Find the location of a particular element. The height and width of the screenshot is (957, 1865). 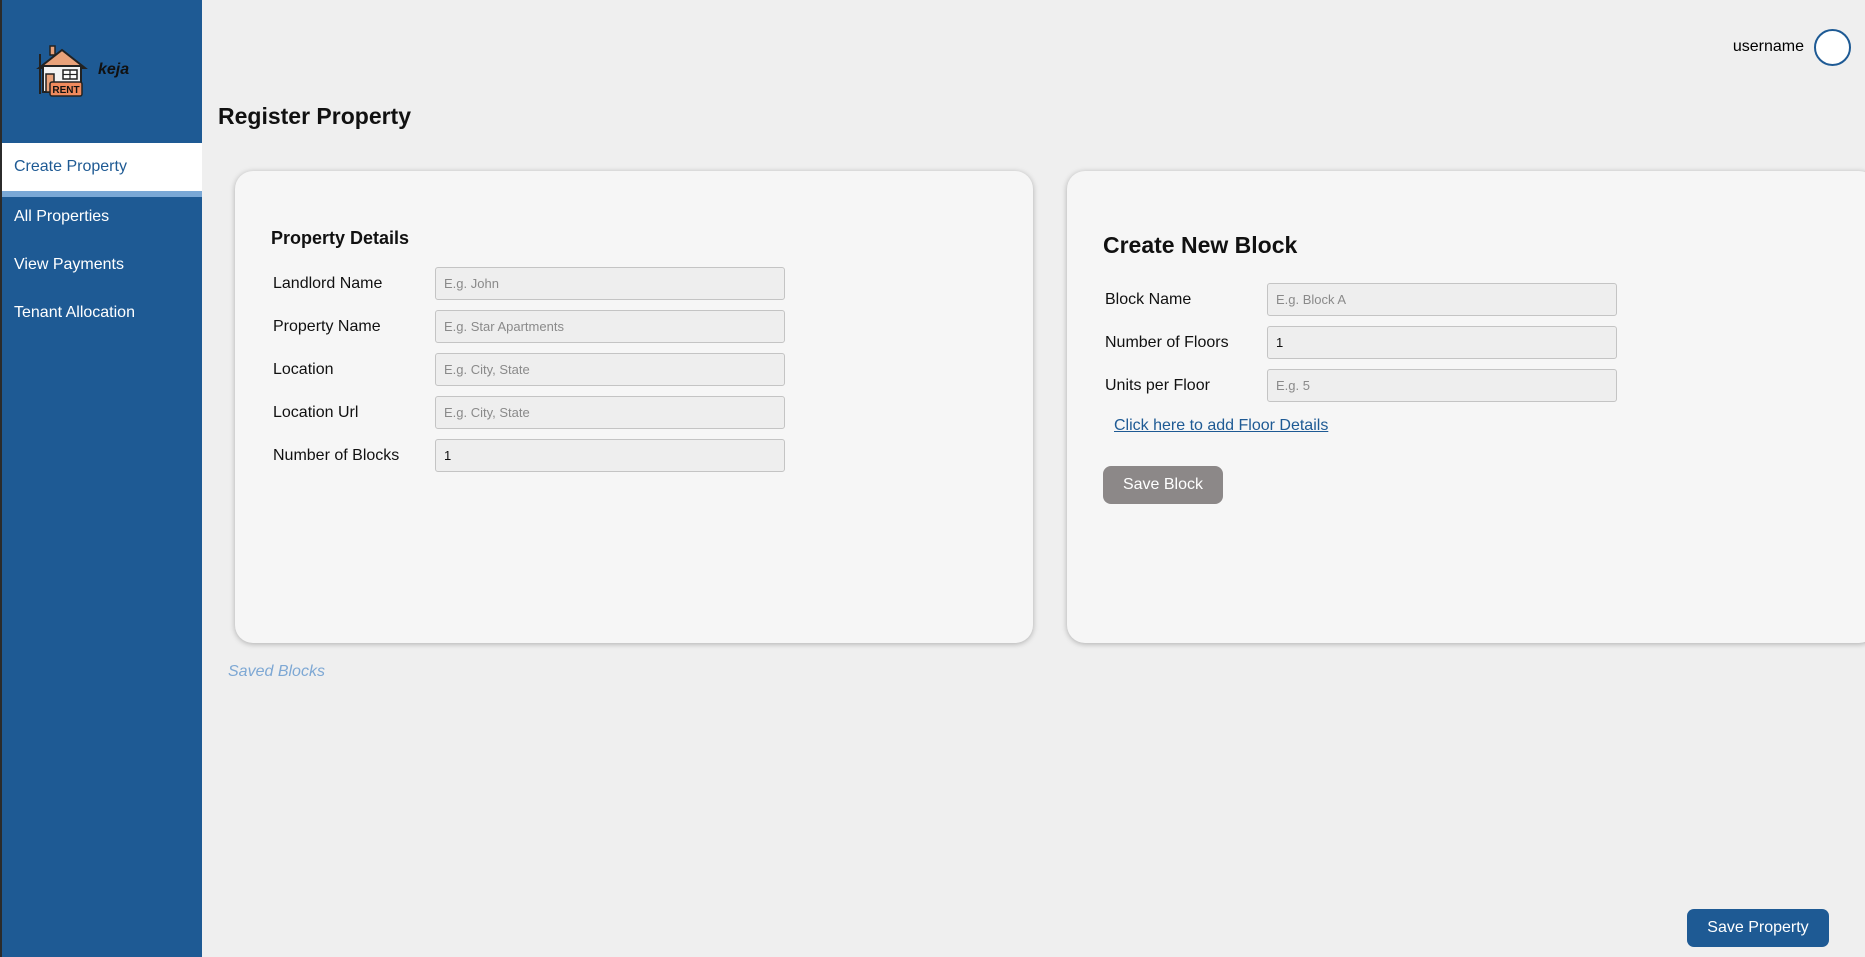

sidebar-item-all-properties: All Properties is located at coordinates (102, 217).